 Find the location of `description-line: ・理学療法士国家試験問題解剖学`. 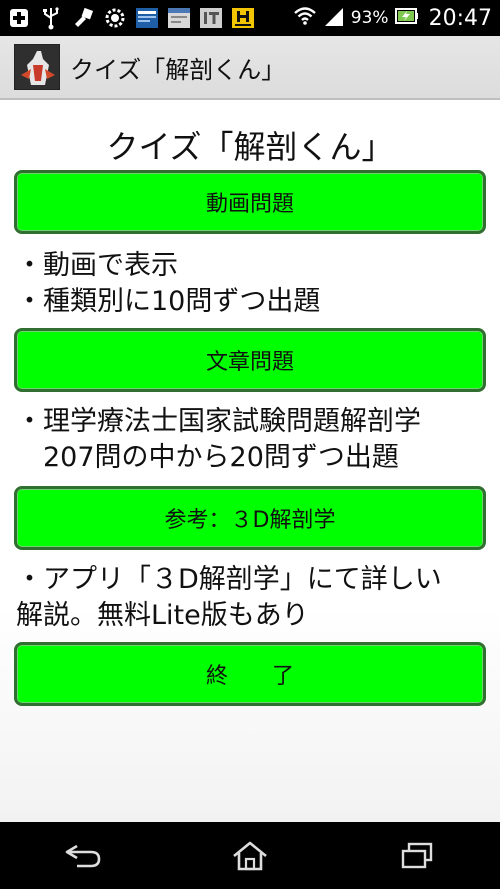

description-line: ・理学療法士国家試験問題解剖学 is located at coordinates (218, 421).